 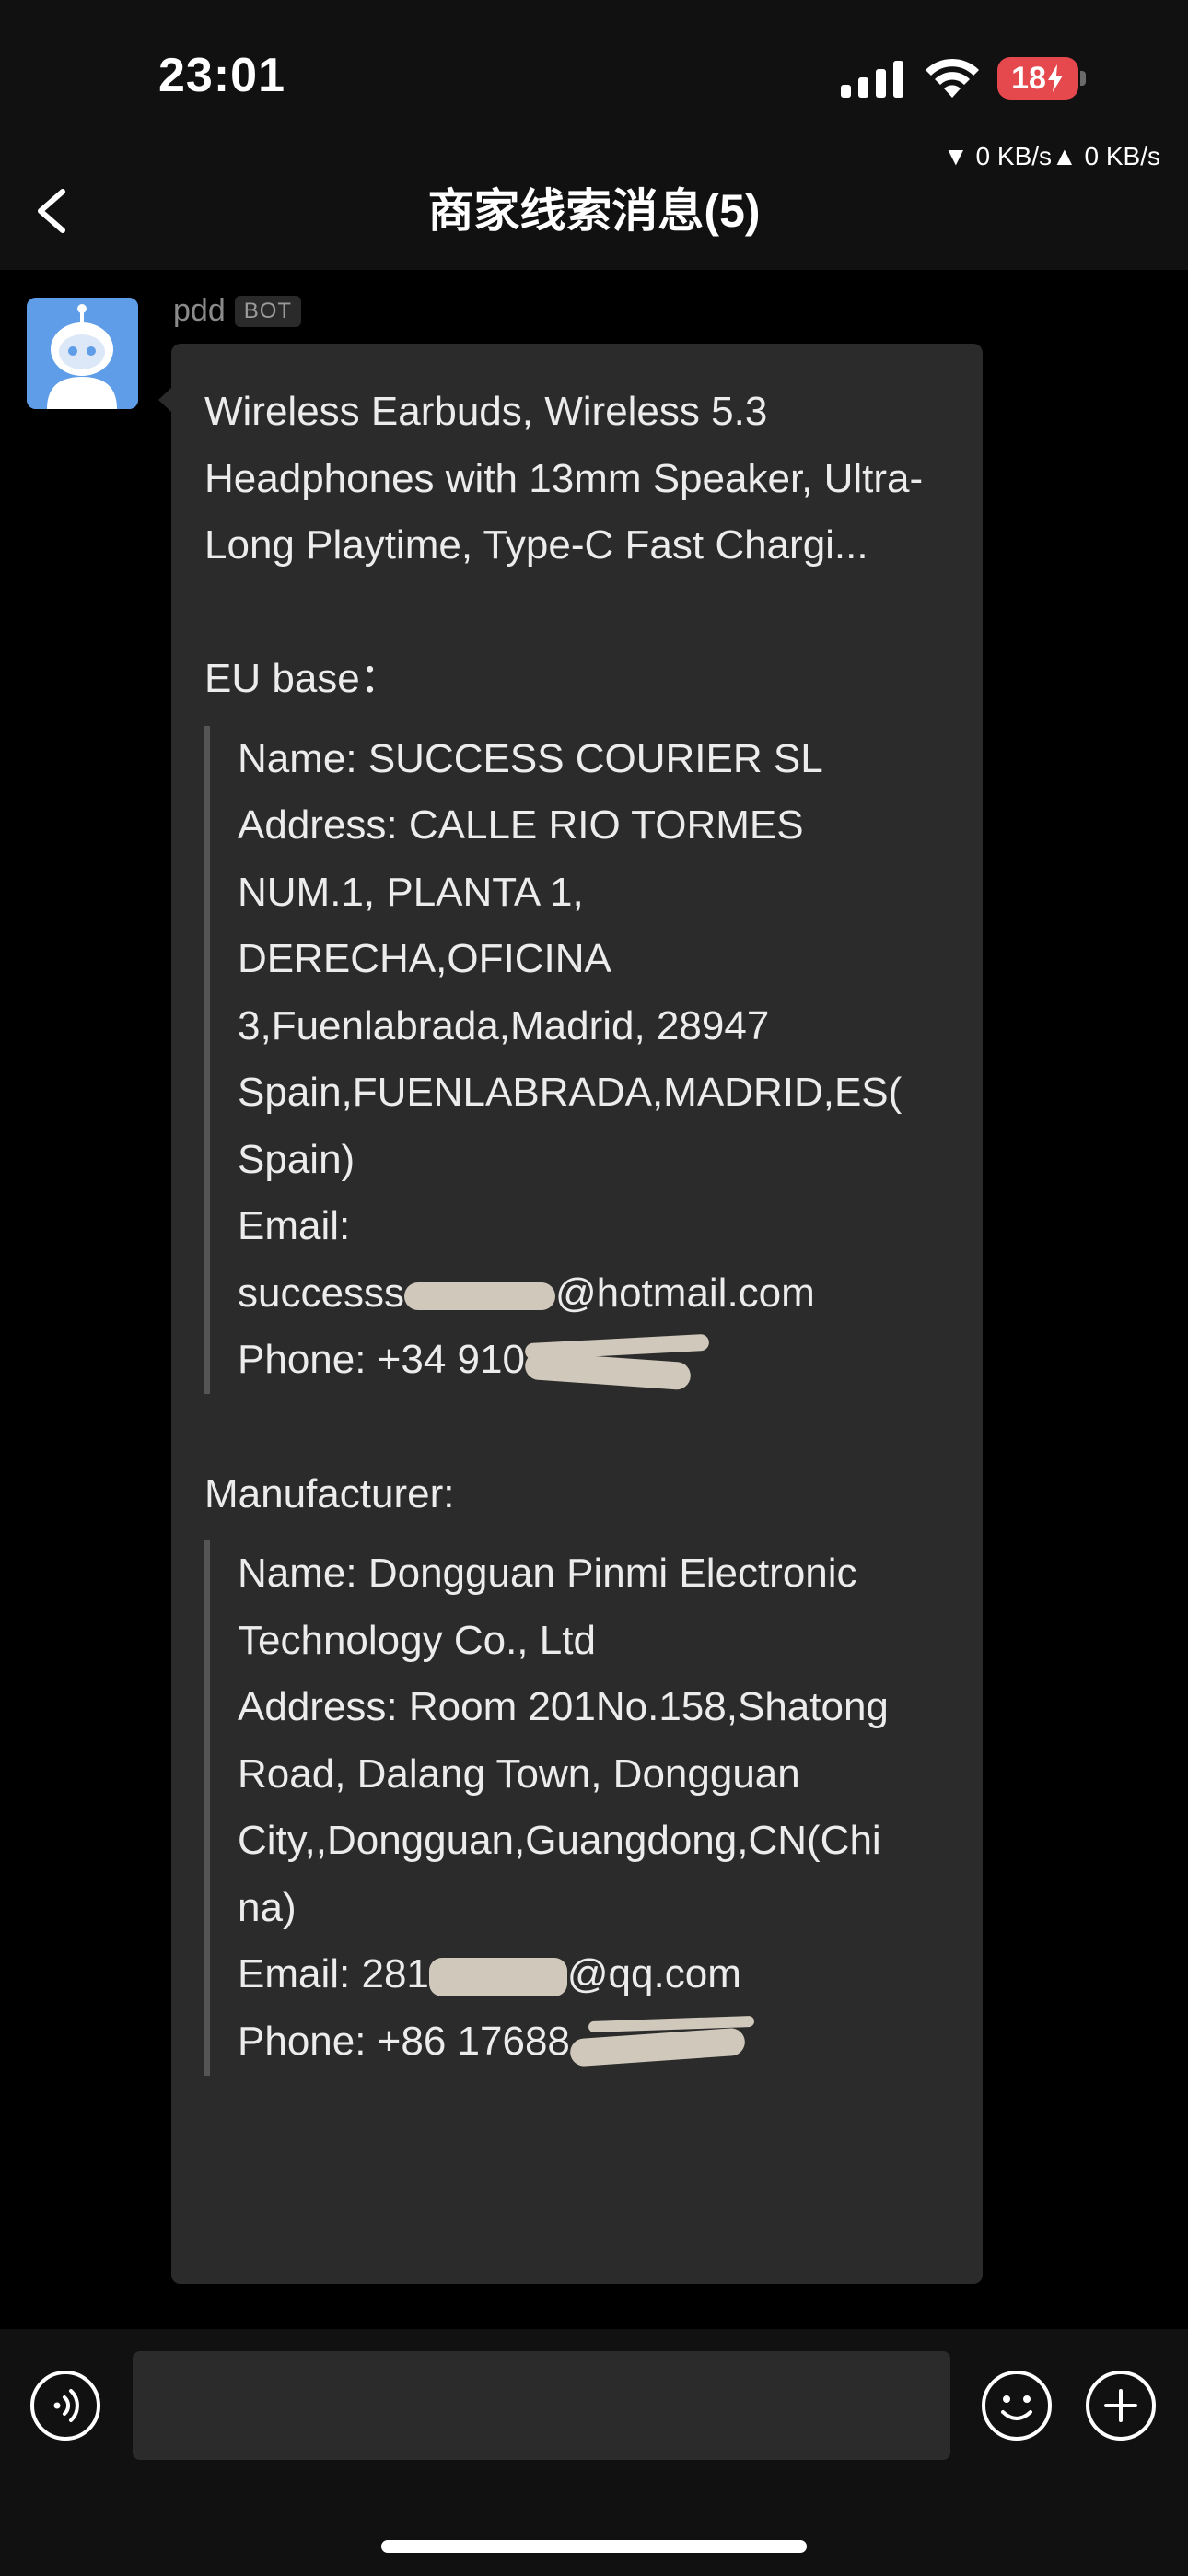 I want to click on bubble-tail, so click(x=165, y=400).